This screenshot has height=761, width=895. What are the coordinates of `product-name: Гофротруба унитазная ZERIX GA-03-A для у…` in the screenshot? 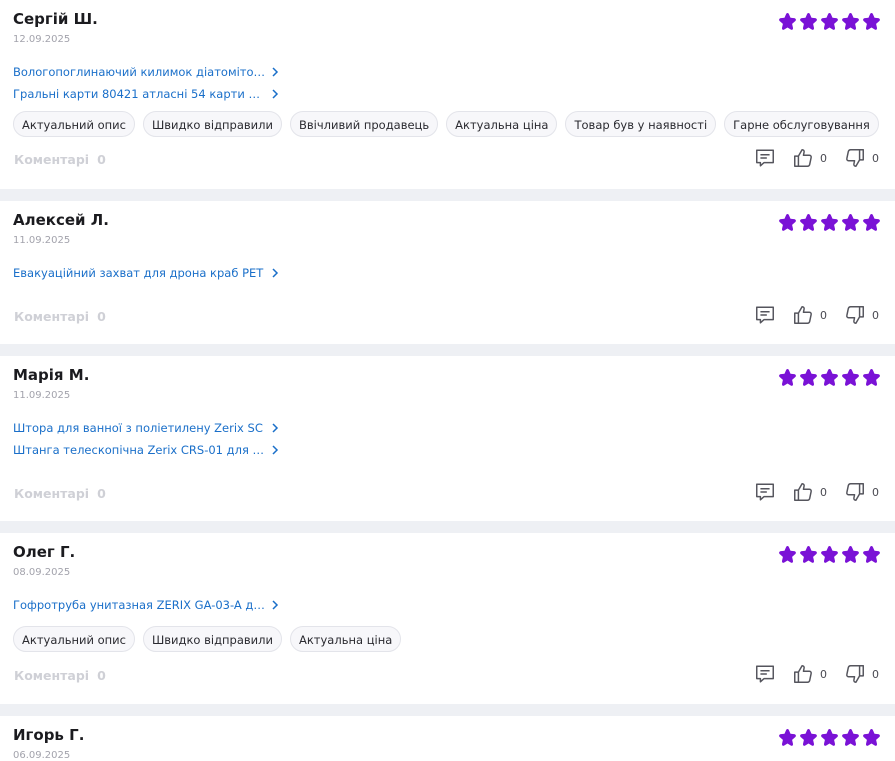 It's located at (140, 605).